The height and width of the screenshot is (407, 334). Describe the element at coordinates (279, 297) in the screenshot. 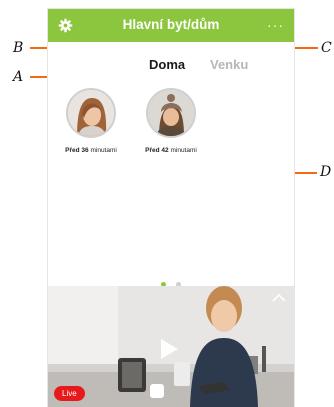

I see `chevron-up-icon` at that location.